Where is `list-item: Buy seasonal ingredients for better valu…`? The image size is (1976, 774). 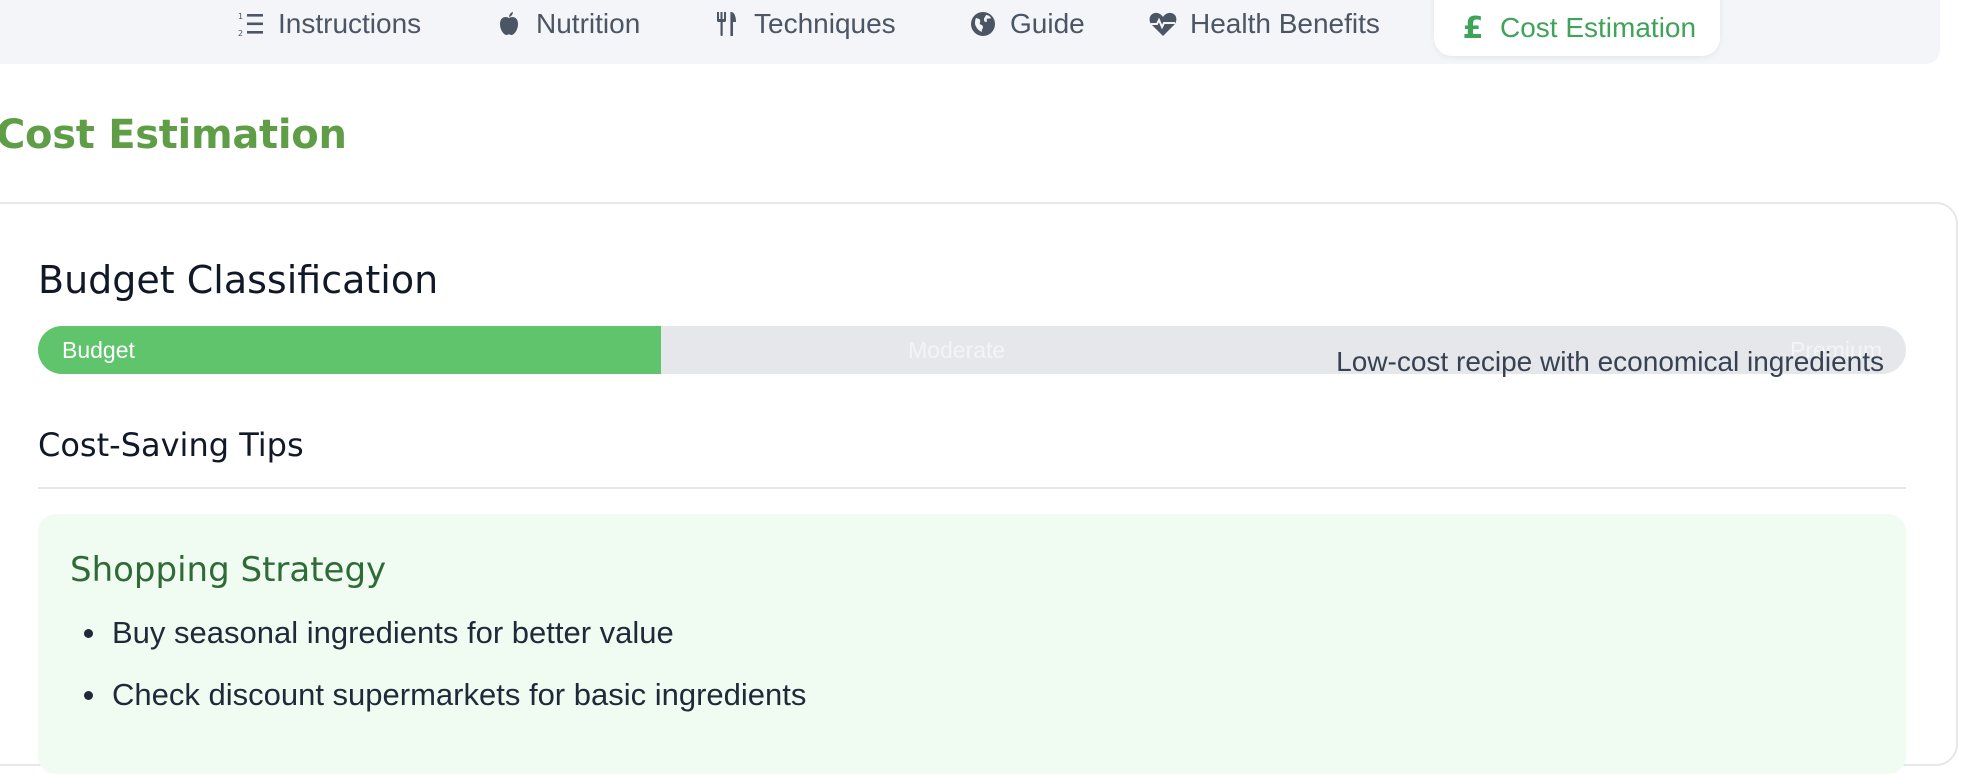
list-item: Buy seasonal ingredients for better valu… is located at coordinates (443, 643).